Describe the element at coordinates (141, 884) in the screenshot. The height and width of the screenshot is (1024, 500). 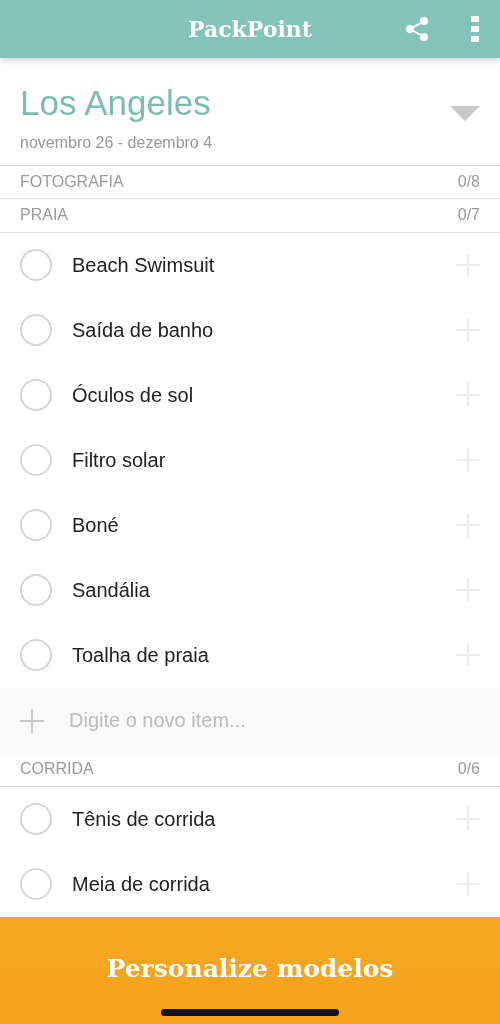
I see `item-label: Meia de corrida` at that location.